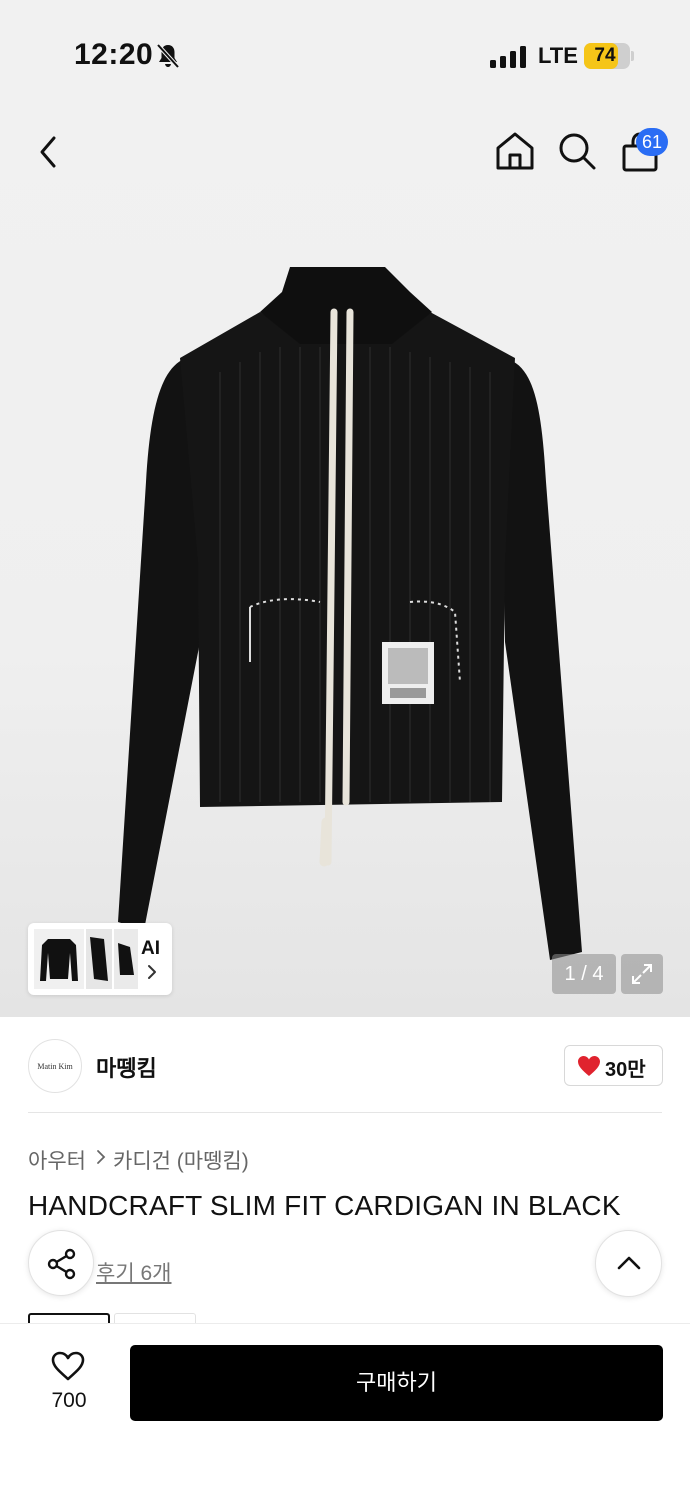 The height and width of the screenshot is (1500, 690). Describe the element at coordinates (508, 57) in the screenshot. I see `signal-icon` at that location.